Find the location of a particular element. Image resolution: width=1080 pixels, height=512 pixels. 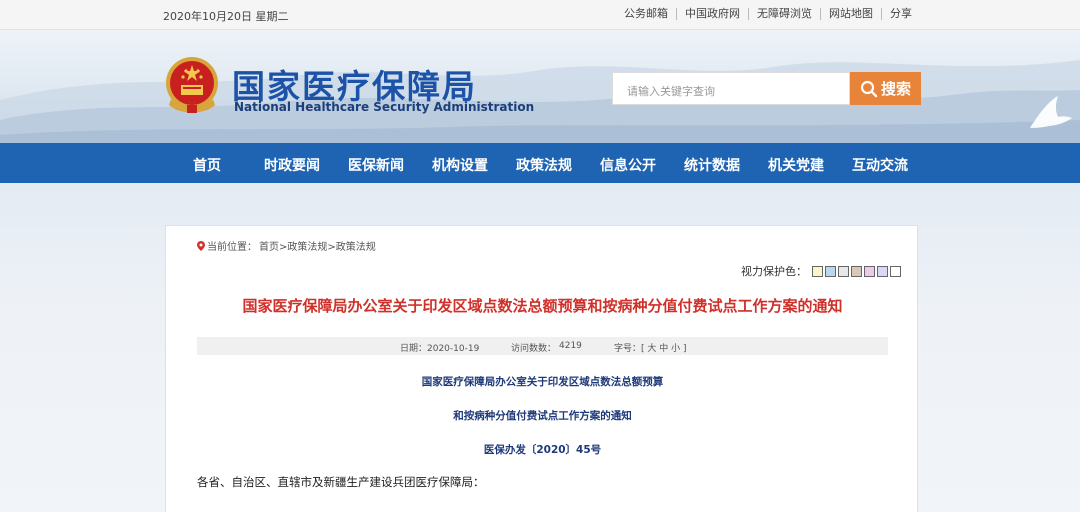

swatch-lavender is located at coordinates (882, 271).